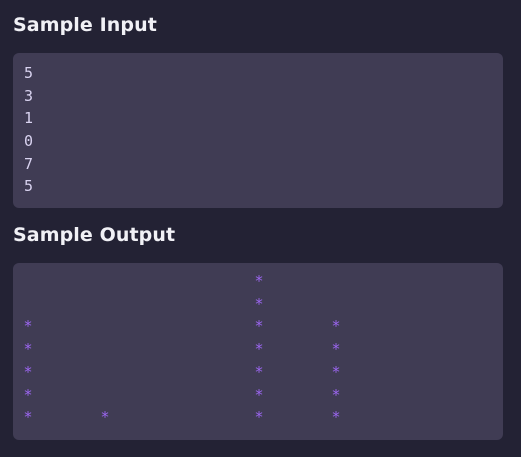 This screenshot has height=457, width=521. What do you see at coordinates (29, 141) in the screenshot?
I see `input-line: 0` at bounding box center [29, 141].